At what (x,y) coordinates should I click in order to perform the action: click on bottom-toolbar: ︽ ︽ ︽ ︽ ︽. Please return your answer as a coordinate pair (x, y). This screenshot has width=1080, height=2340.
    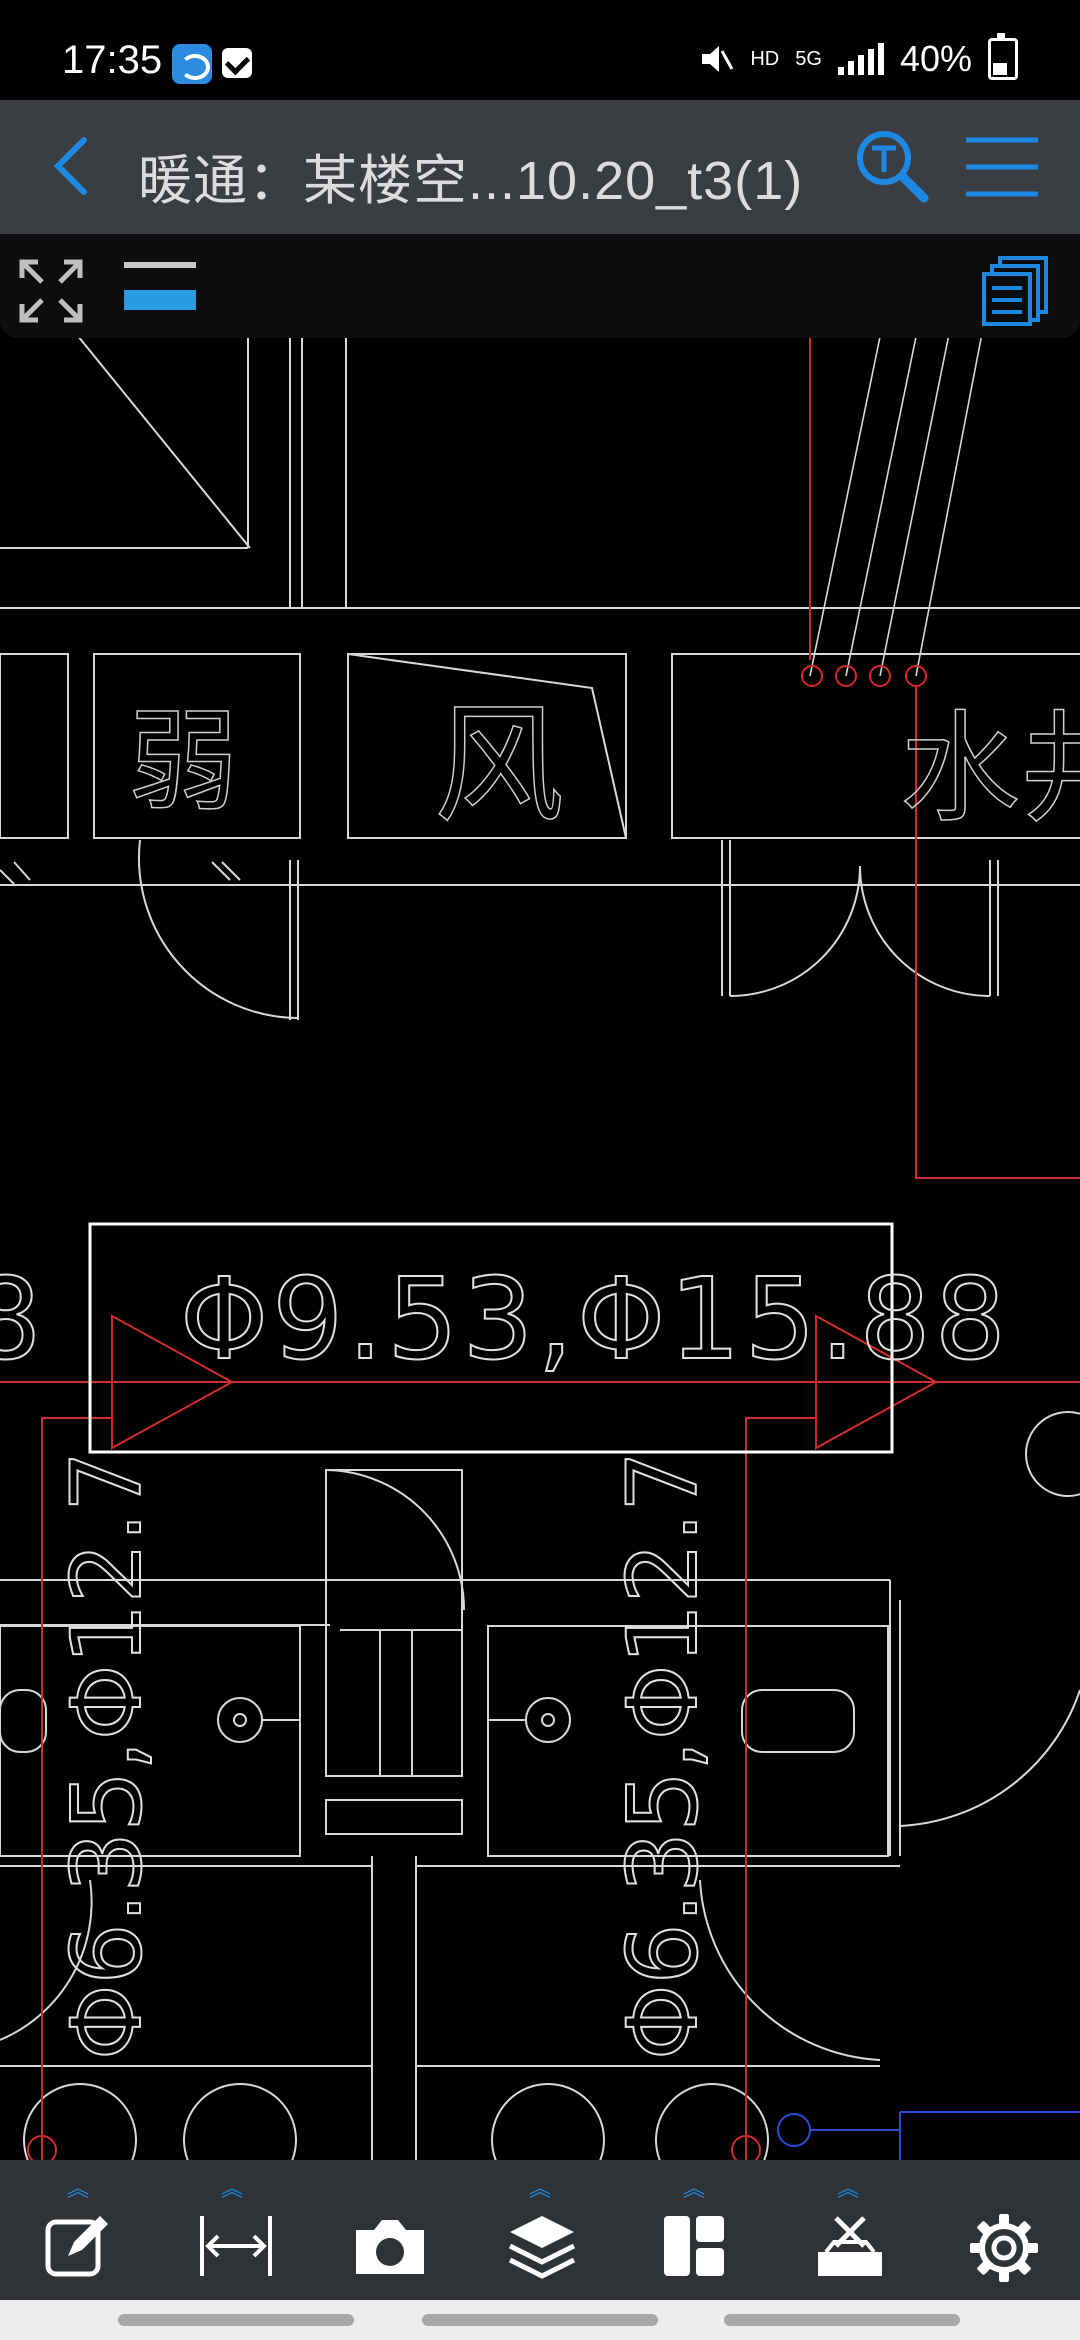
    Looking at the image, I should click on (540, 2230).